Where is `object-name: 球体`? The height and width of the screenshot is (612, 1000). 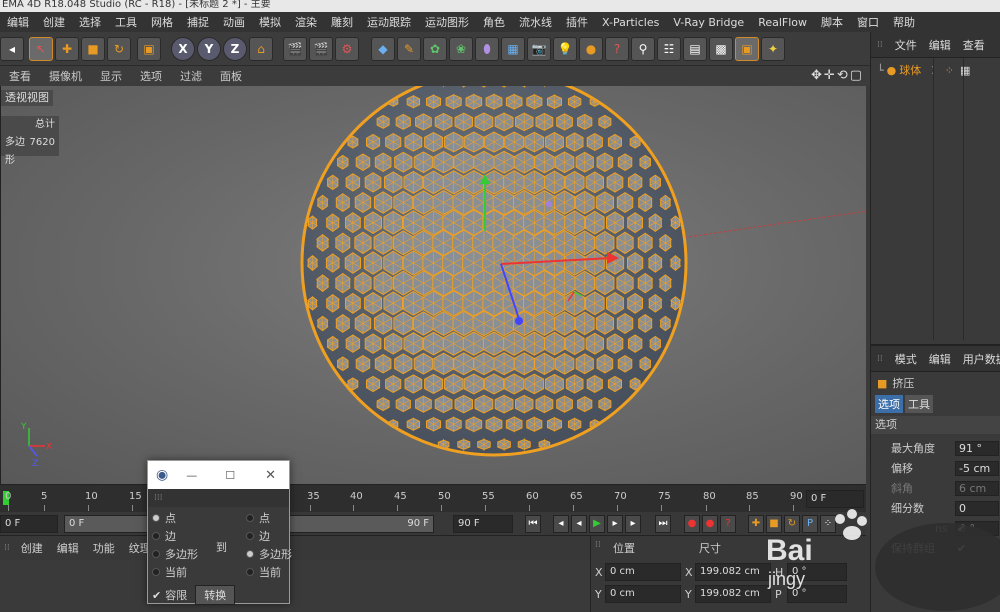
object-name: 球体 is located at coordinates (910, 70).